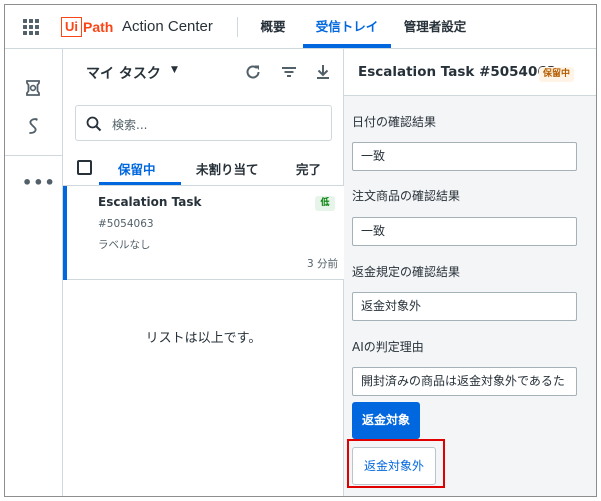 The image size is (601, 501). I want to click on refund-eligible-button: 返金対象, so click(386, 420).